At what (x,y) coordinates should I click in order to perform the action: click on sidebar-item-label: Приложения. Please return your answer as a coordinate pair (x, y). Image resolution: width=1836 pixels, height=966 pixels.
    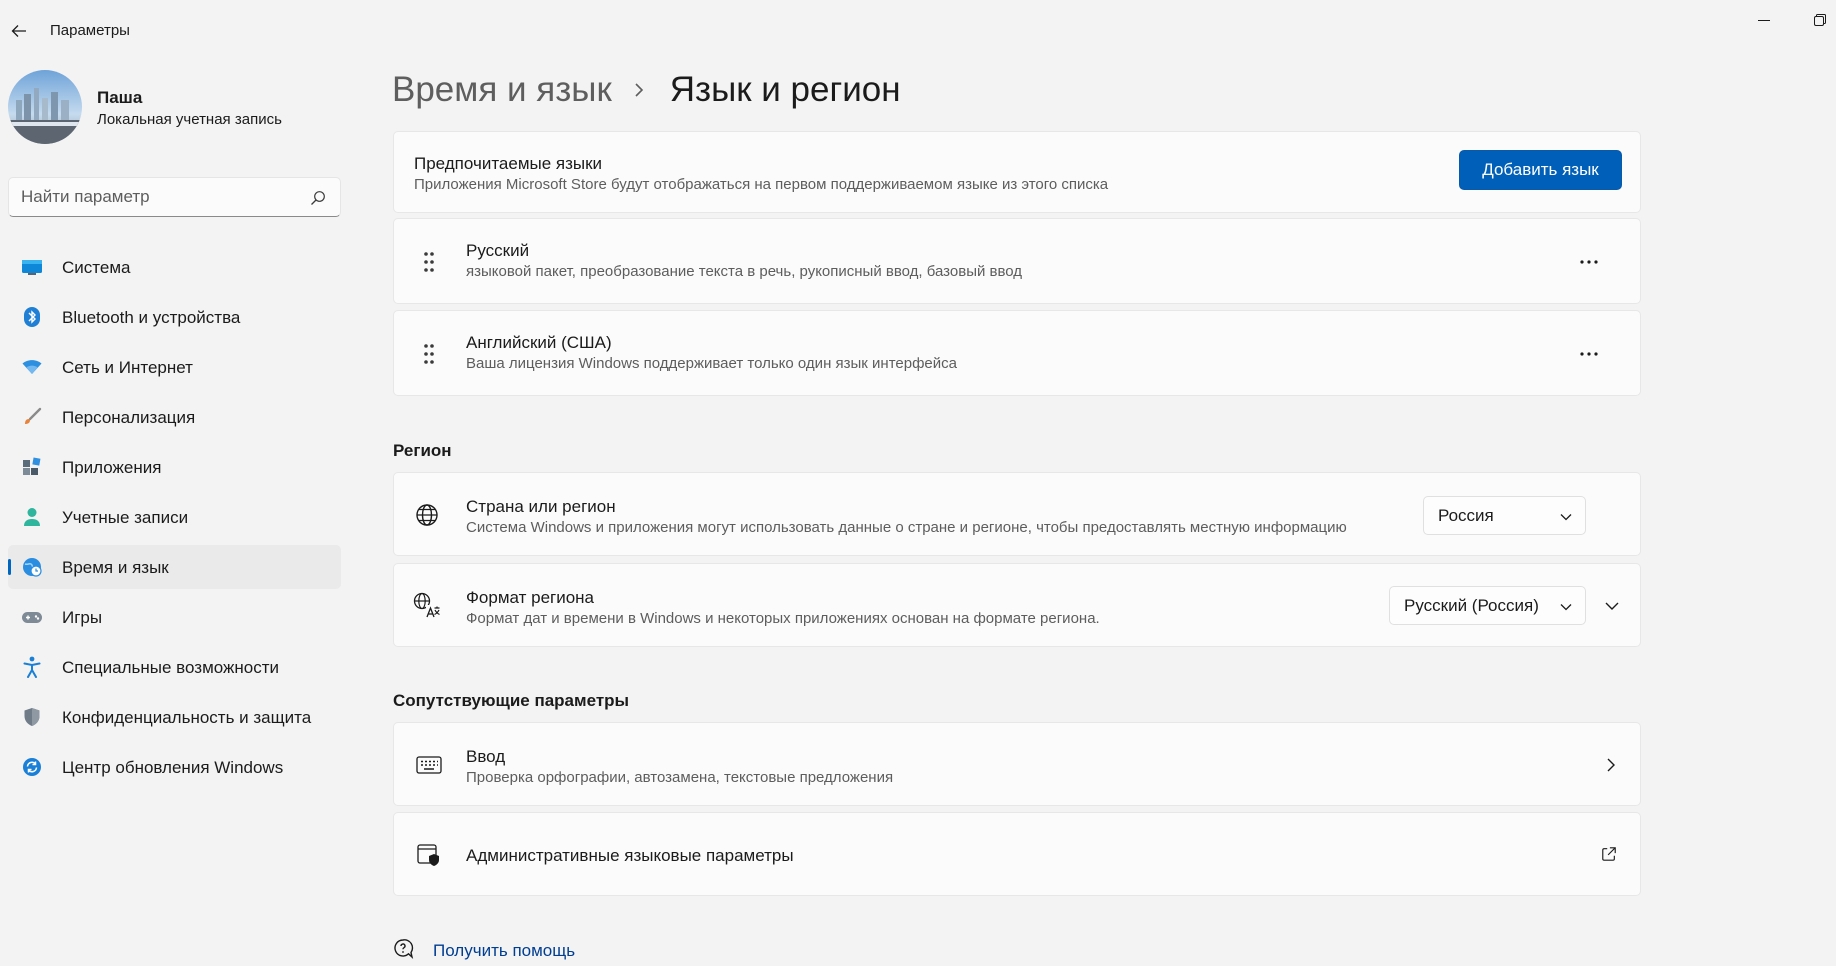
    Looking at the image, I should click on (112, 467).